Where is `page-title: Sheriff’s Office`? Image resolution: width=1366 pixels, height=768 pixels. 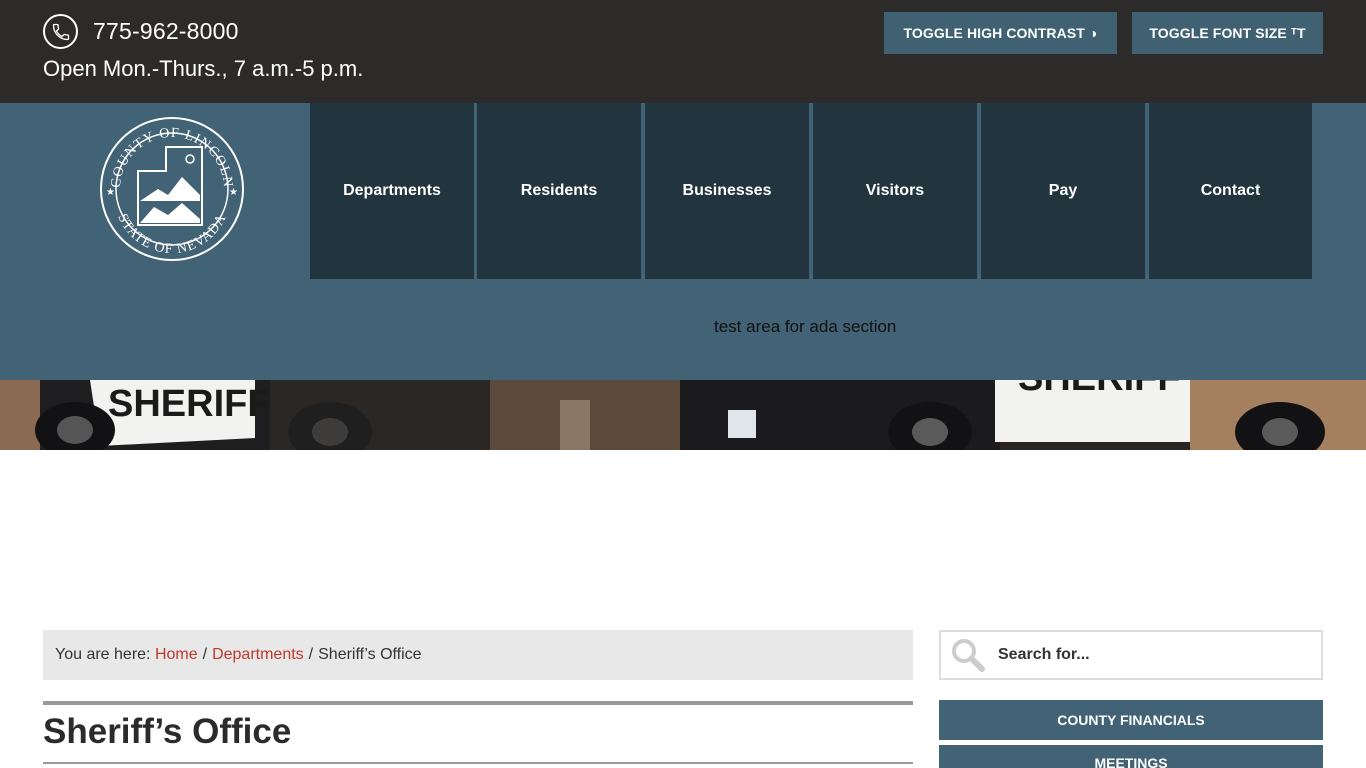
page-title: Sheriff’s Office is located at coordinates (167, 731).